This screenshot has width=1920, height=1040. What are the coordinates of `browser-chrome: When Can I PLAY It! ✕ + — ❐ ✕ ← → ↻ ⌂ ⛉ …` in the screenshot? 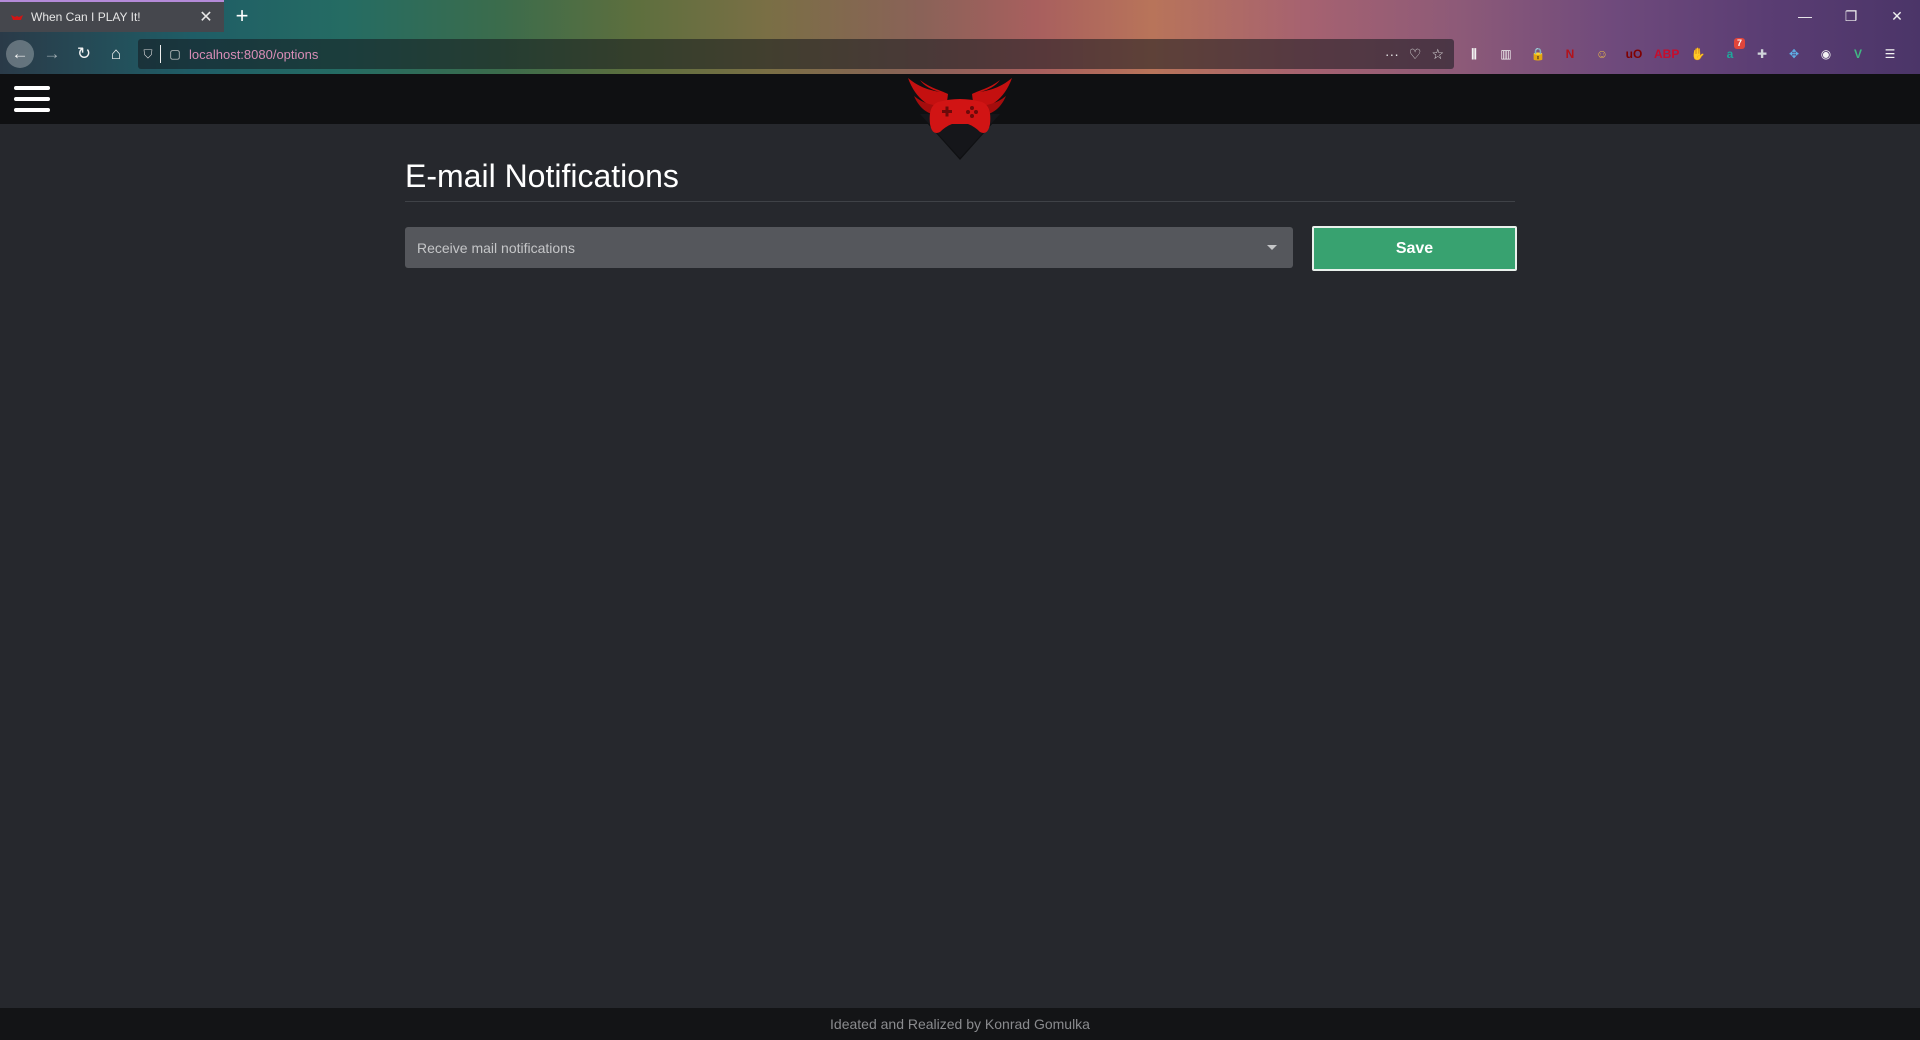 It's located at (960, 37).